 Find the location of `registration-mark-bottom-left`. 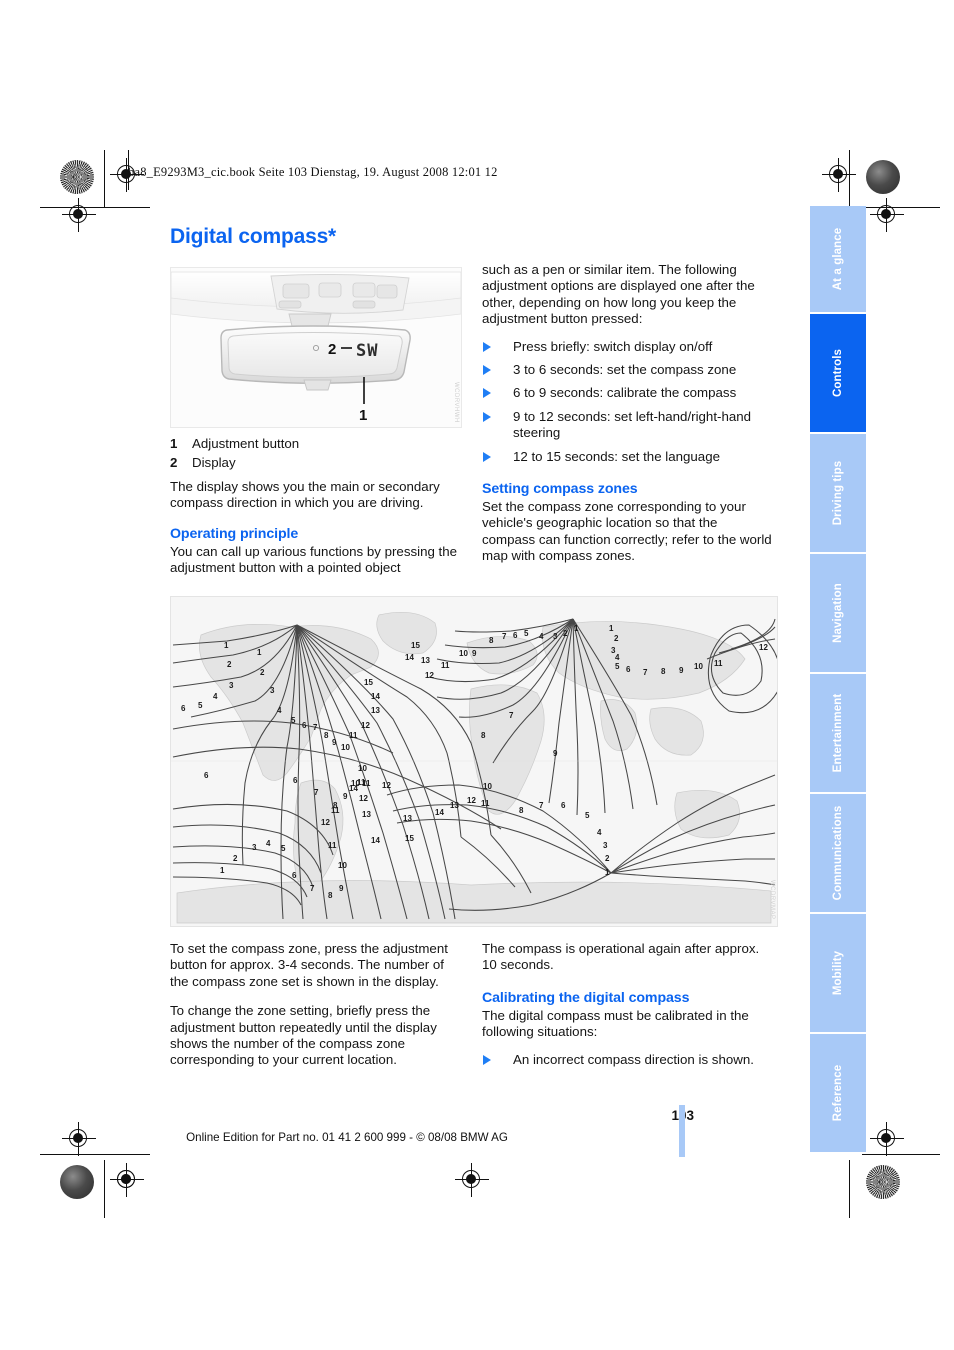

registration-mark-bottom-left is located at coordinates (127, 1180).